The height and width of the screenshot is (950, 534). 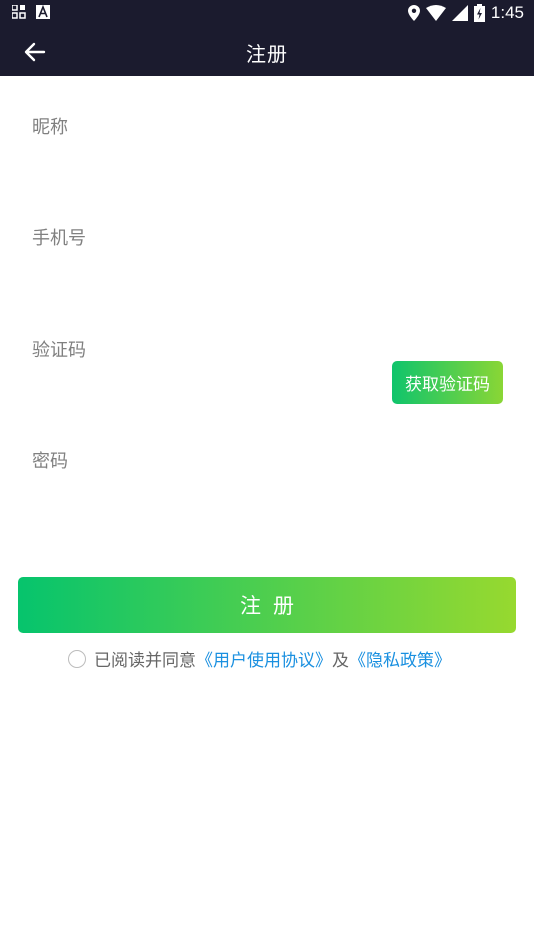 What do you see at coordinates (59, 238) in the screenshot?
I see `phone-label: 手机号` at bounding box center [59, 238].